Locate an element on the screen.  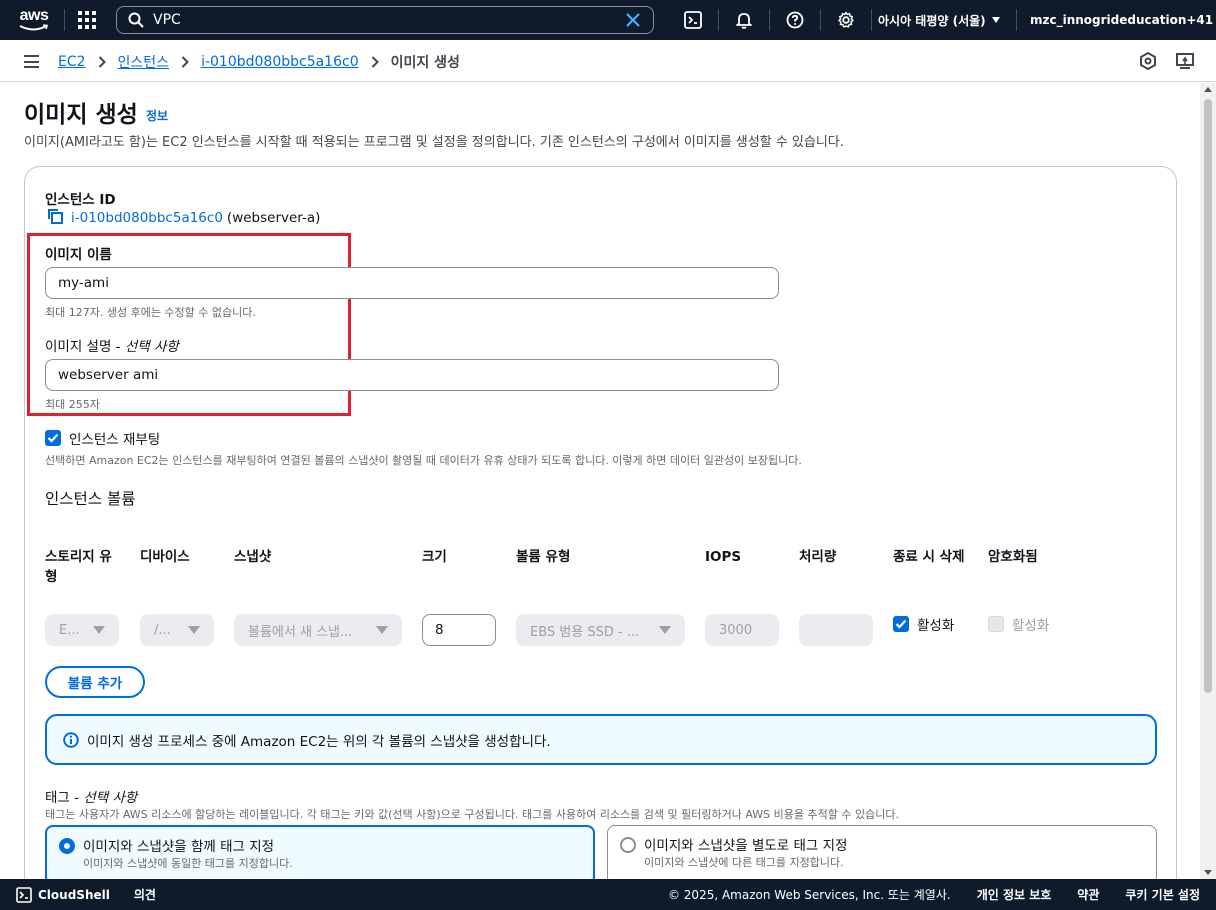
instance-id-link: i-010bd080bbc5a16c0 is located at coordinates (147, 218).